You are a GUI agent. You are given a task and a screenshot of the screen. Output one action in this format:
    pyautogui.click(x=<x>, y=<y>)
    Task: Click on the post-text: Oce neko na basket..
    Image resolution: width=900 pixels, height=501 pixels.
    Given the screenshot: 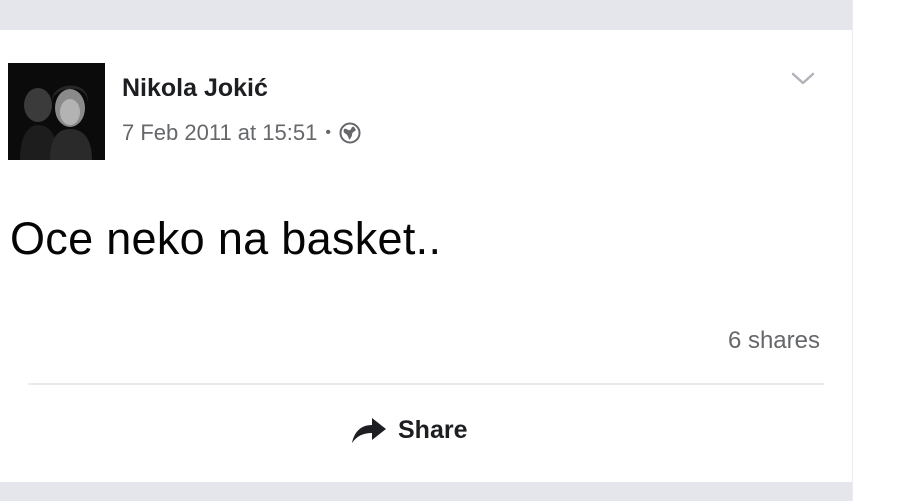 What is the action you would take?
    pyautogui.click(x=226, y=238)
    